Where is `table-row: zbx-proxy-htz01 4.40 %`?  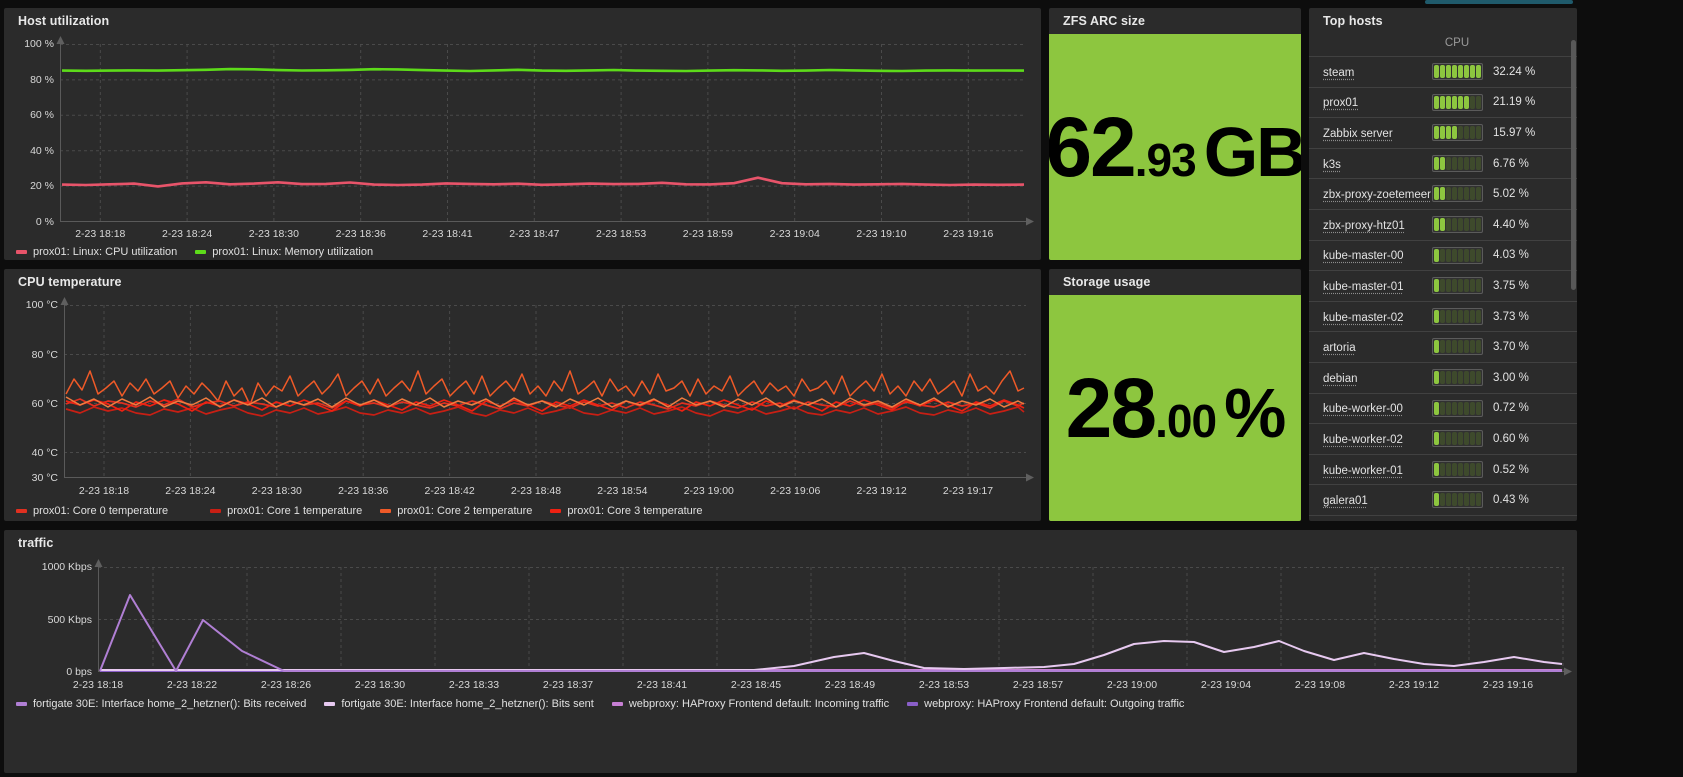 table-row: zbx-proxy-htz01 4.40 % is located at coordinates (1443, 225).